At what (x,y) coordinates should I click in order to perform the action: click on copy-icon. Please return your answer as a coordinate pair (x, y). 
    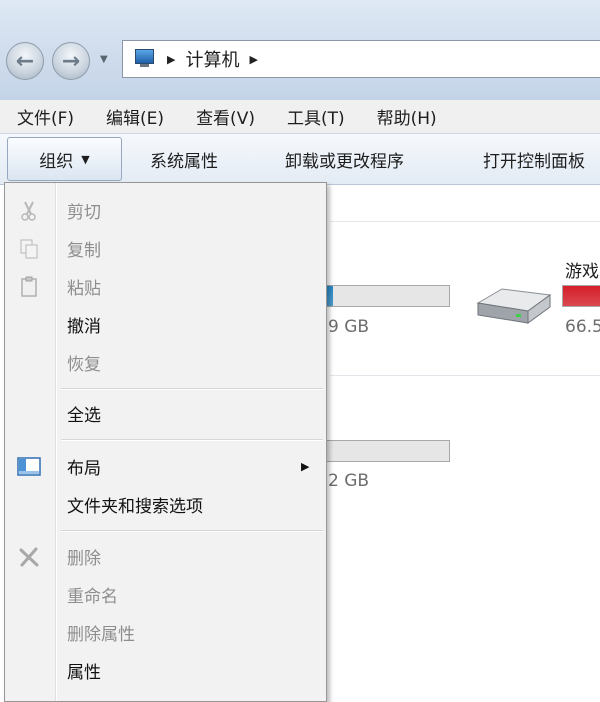
    Looking at the image, I should click on (29, 249).